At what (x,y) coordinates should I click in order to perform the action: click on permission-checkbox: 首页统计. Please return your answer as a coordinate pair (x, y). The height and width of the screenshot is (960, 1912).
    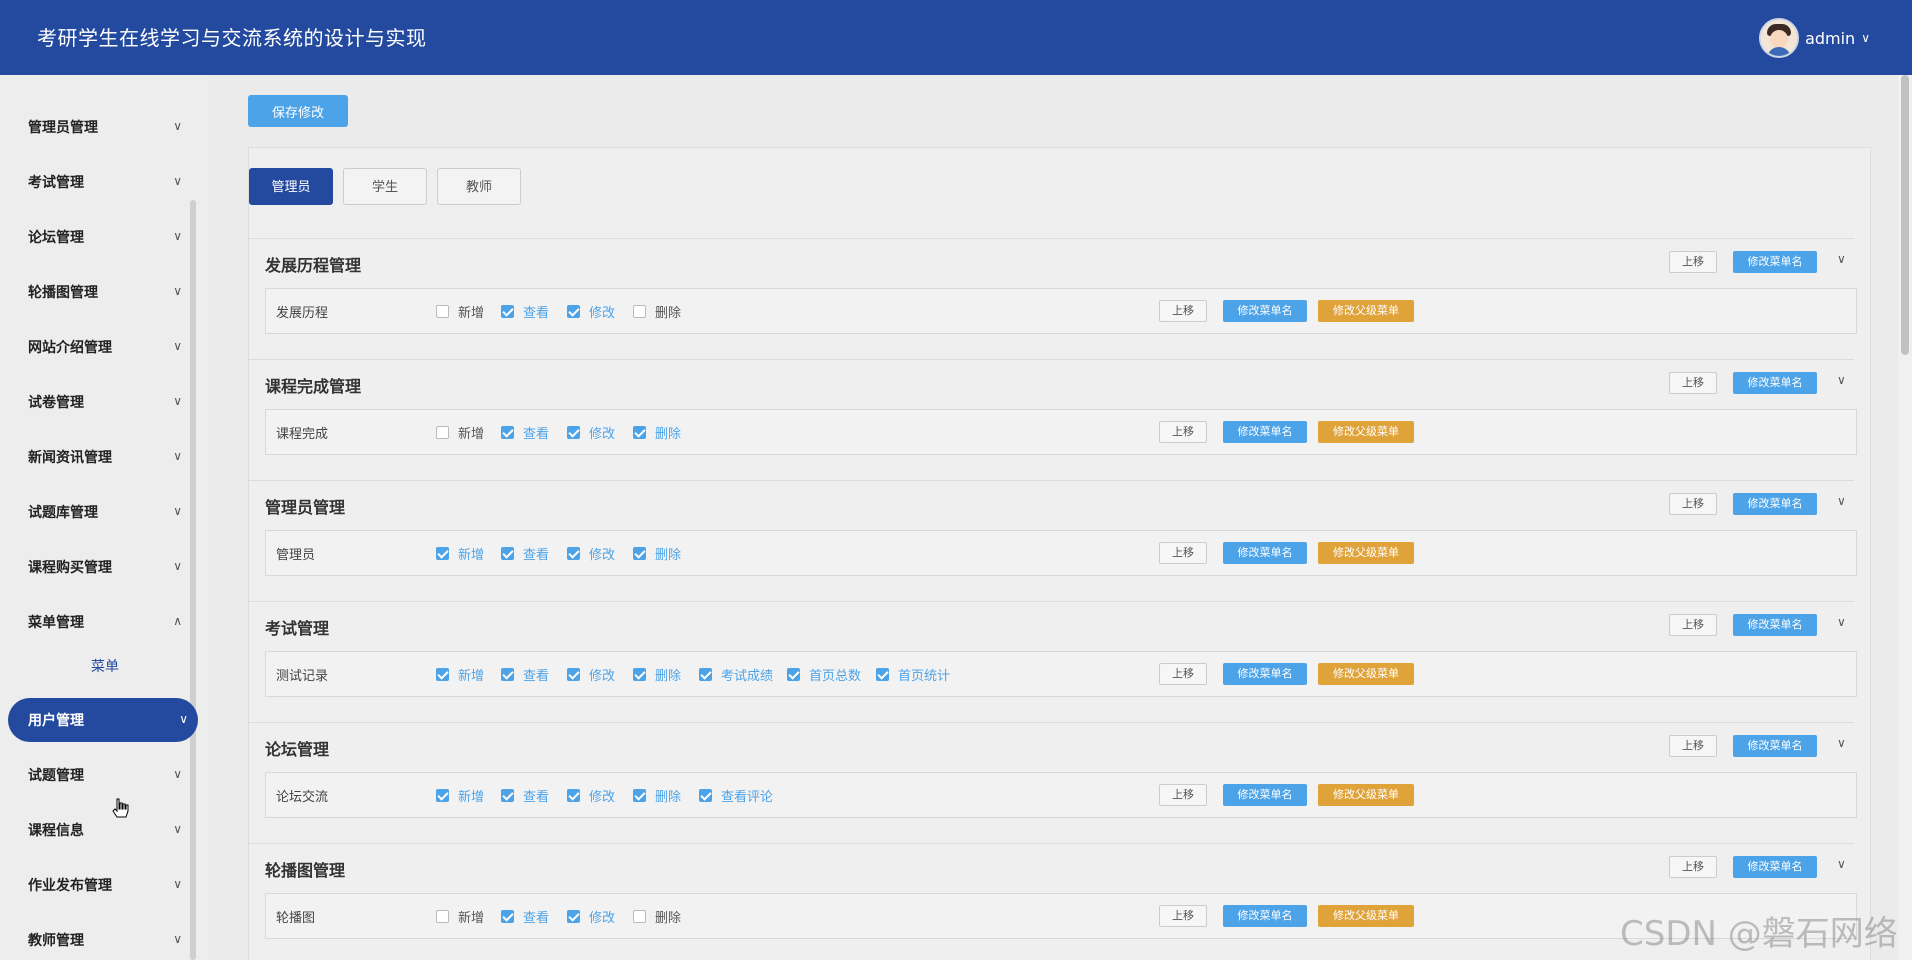
    Looking at the image, I should click on (913, 674).